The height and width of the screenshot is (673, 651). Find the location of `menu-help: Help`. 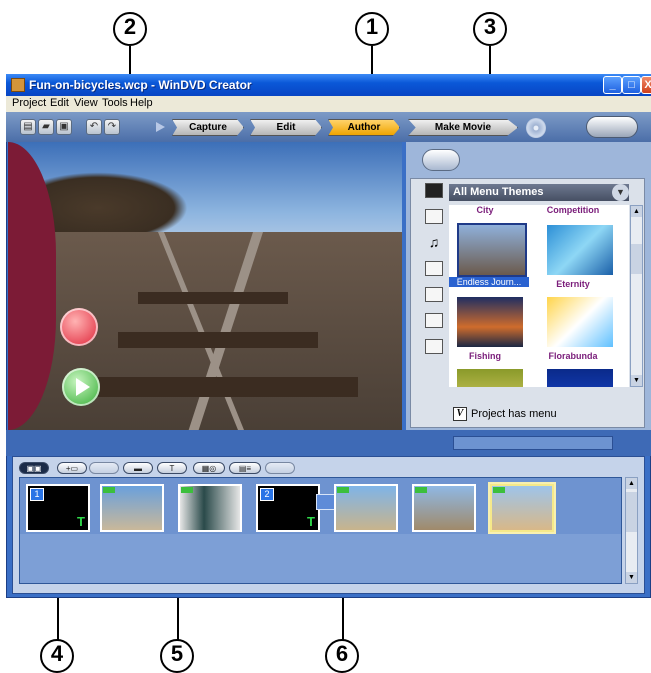

menu-help: Help is located at coordinates (141, 103).